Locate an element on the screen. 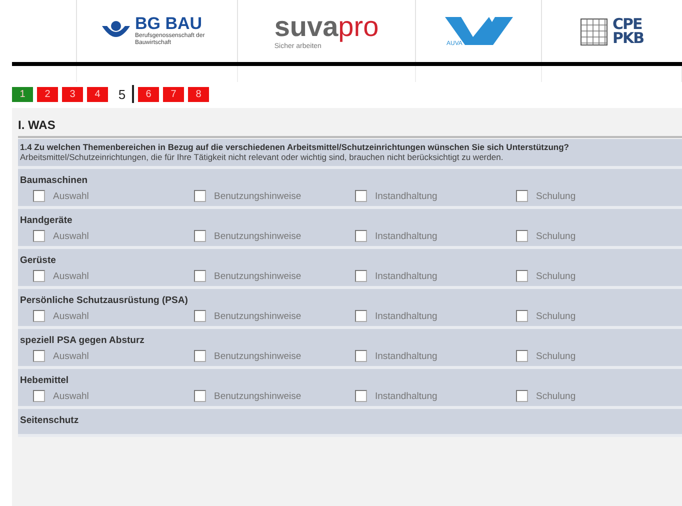 Image resolution: width=682 pixels, height=506 pixels. step-tab: 4 is located at coordinates (97, 94).